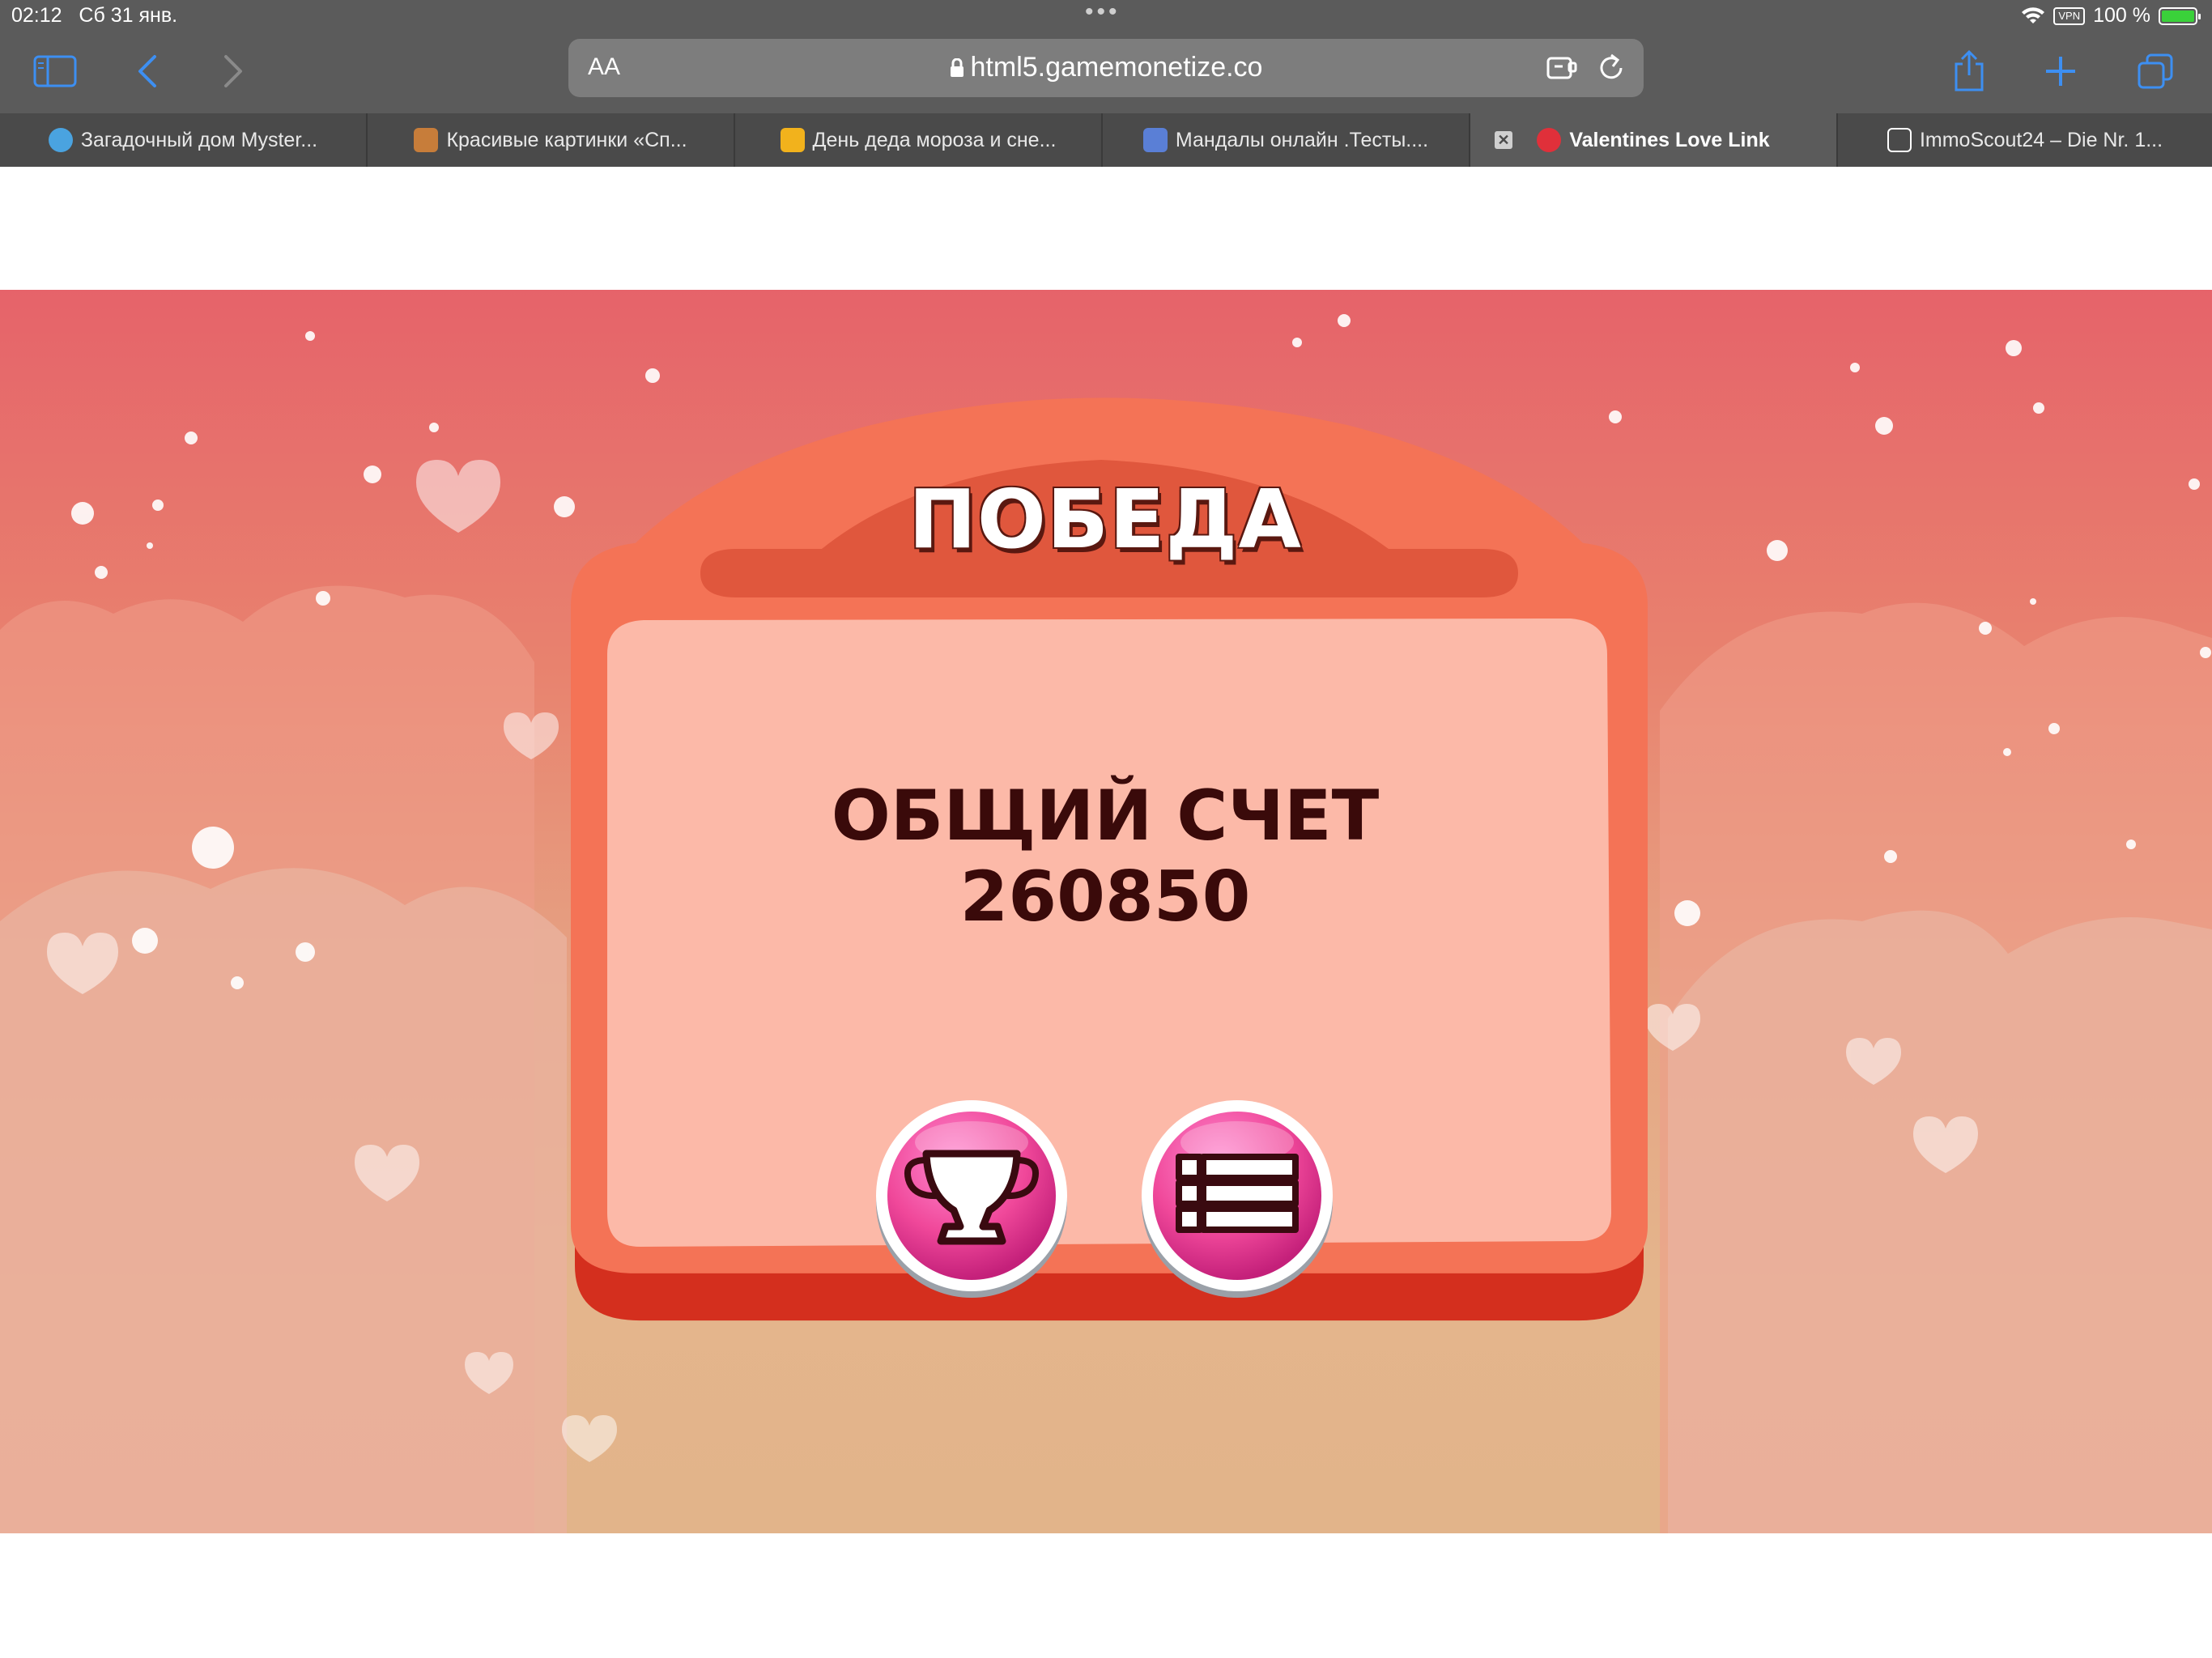  I want to click on tab-valentines-love-link: ✕ Valentines Love Link, so click(1654, 140).